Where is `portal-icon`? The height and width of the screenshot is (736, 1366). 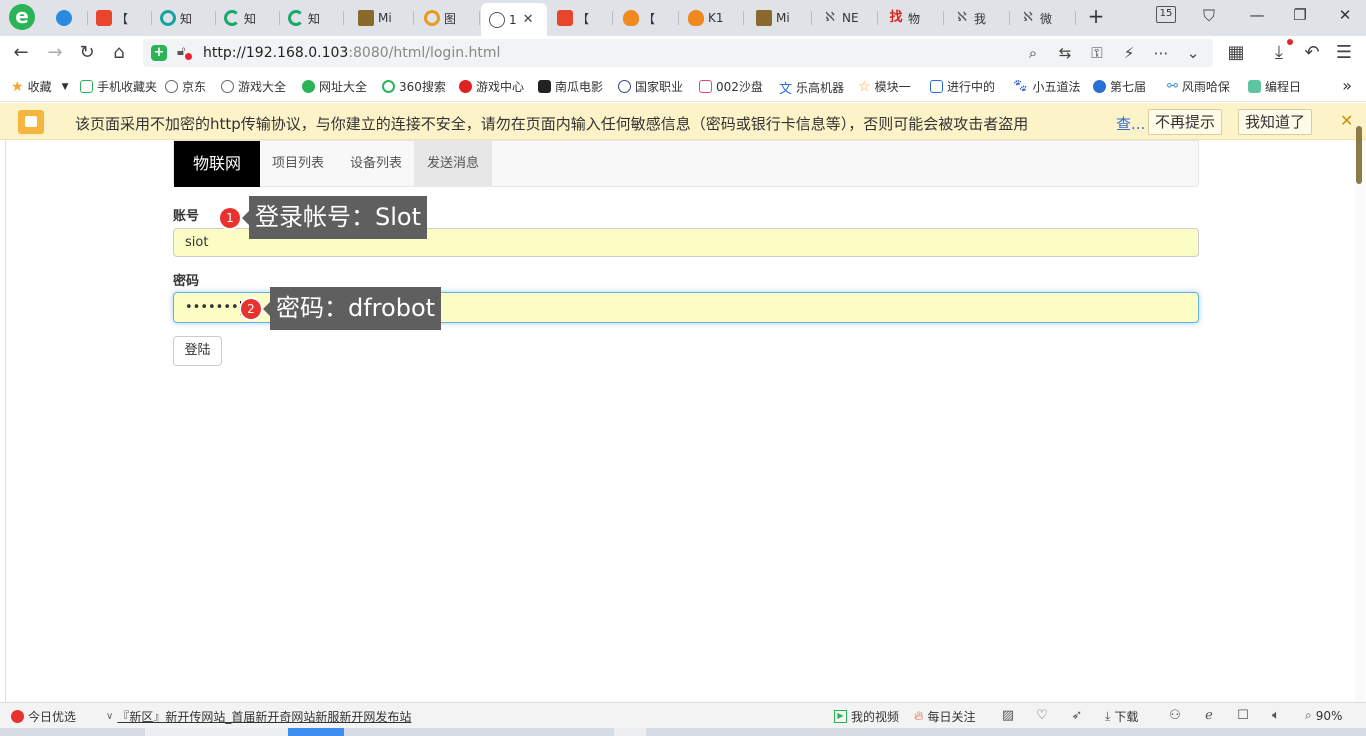 portal-icon is located at coordinates (308, 86).